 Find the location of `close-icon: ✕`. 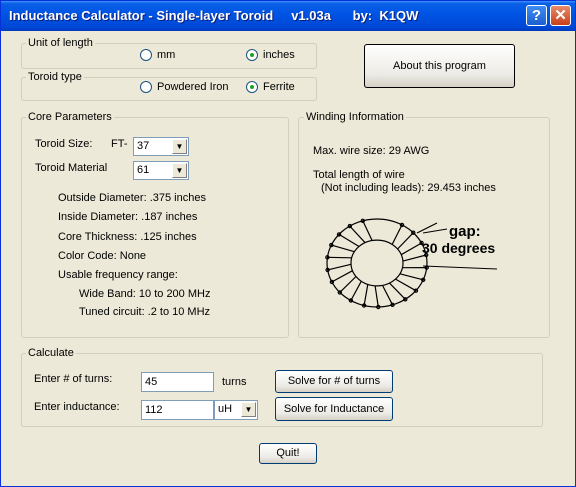

close-icon: ✕ is located at coordinates (560, 15).